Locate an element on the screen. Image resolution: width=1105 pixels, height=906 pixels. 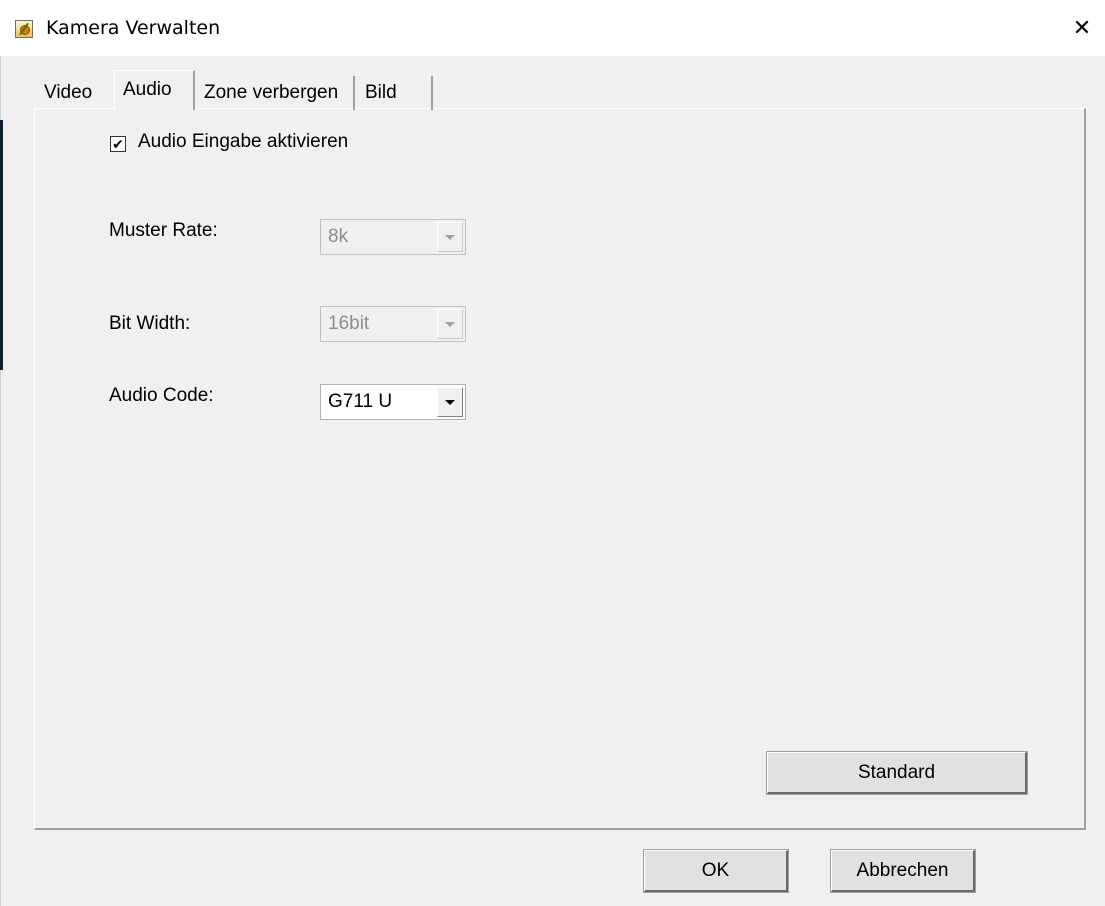
checkmark-icon: ✔ is located at coordinates (118, 144).